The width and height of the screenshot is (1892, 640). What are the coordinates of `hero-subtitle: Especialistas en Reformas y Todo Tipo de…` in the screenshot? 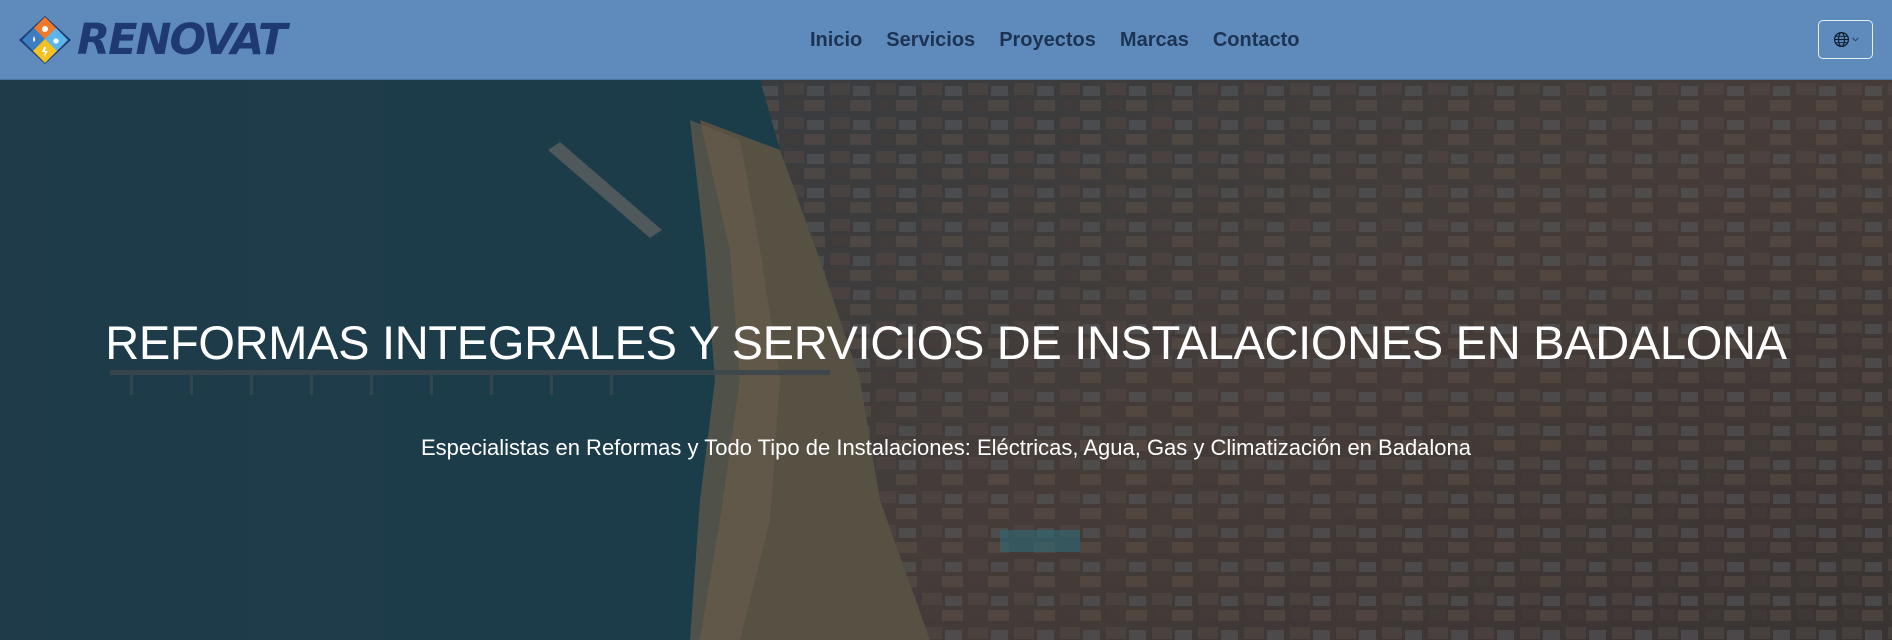 It's located at (946, 447).